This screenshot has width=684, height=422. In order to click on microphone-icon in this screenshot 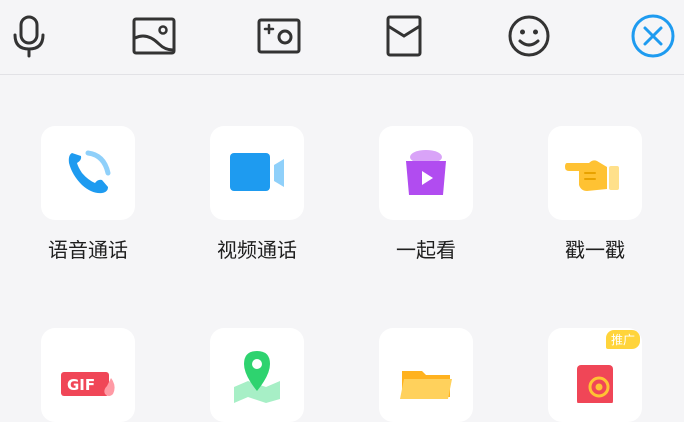, I will do `click(29, 36)`.